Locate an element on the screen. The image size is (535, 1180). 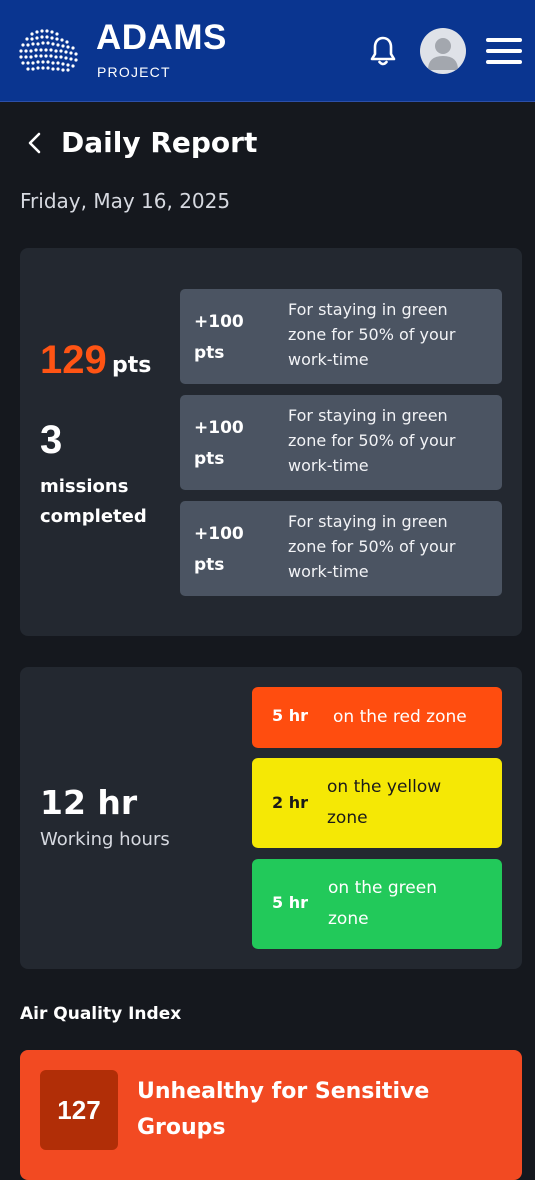
aqi-status: Unhealthy for Sensitive Groups is located at coordinates (283, 1109).